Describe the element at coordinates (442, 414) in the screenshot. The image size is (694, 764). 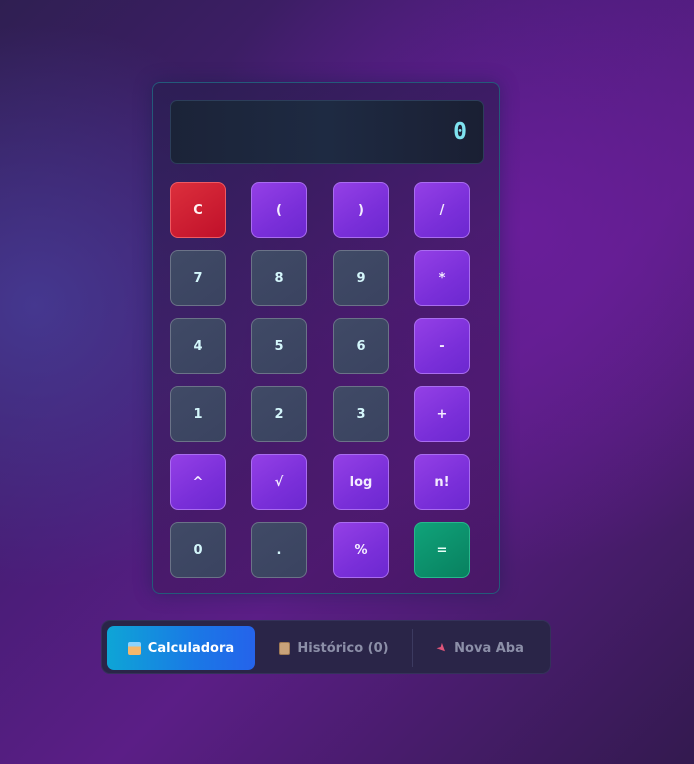
I see `add-button: +` at that location.